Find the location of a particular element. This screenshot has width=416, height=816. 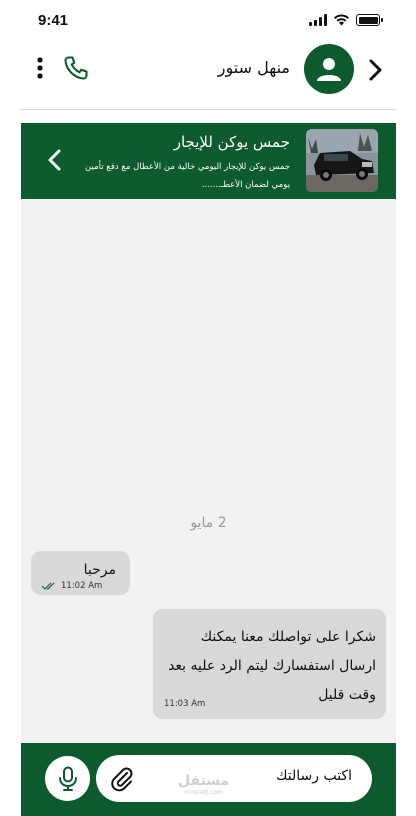

chevron-right-icon is located at coordinates (376, 70).